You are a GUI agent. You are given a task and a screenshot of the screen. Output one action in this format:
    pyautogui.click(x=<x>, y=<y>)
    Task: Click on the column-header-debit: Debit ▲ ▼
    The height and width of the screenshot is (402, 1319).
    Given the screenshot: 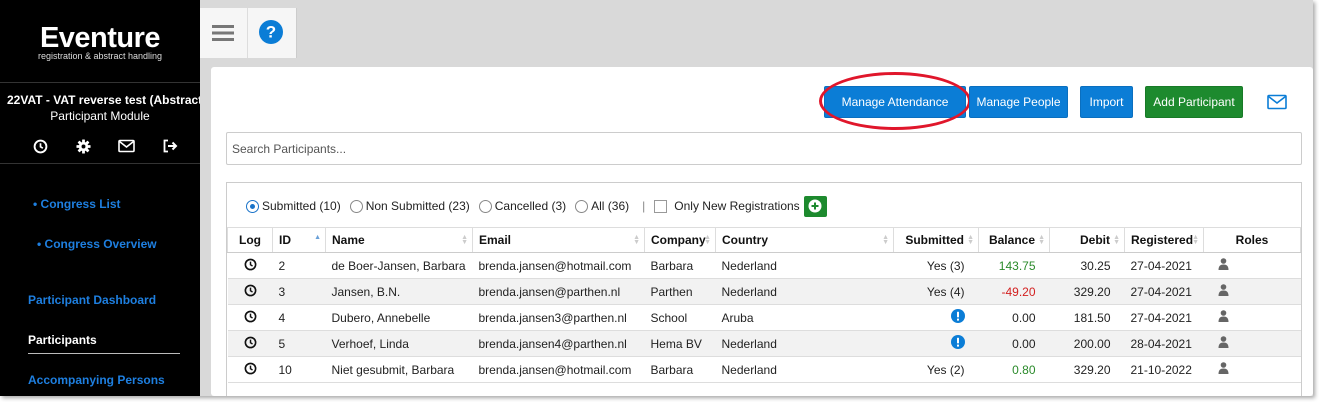 What is the action you would take?
    pyautogui.click(x=1087, y=240)
    